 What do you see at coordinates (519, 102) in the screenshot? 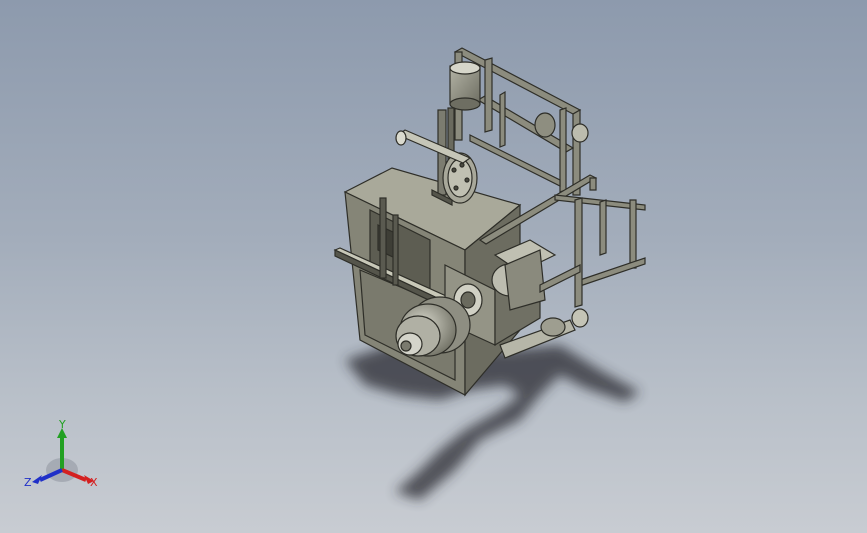
I see `top-motor` at bounding box center [519, 102].